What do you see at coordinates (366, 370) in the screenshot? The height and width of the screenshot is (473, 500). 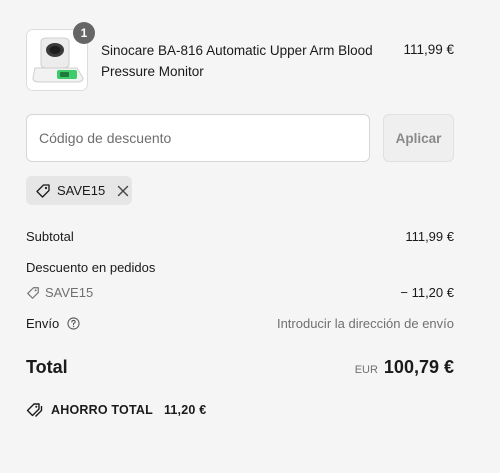 I see `total-currency: EUR` at bounding box center [366, 370].